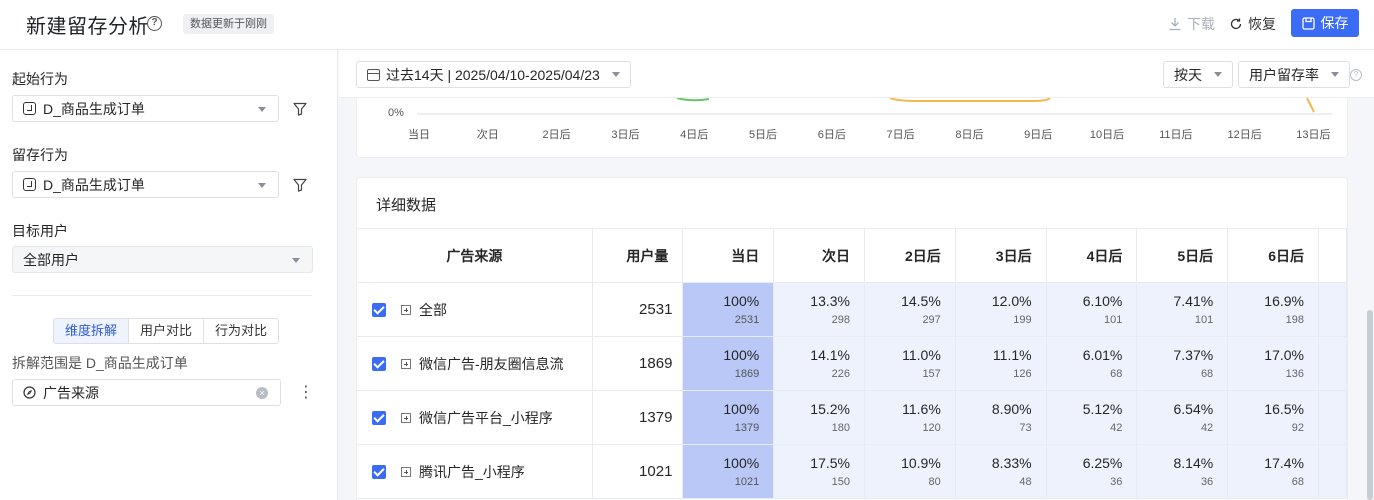 The image size is (1374, 500). What do you see at coordinates (1325, 23) in the screenshot?
I see `save-button: 保存` at bounding box center [1325, 23].